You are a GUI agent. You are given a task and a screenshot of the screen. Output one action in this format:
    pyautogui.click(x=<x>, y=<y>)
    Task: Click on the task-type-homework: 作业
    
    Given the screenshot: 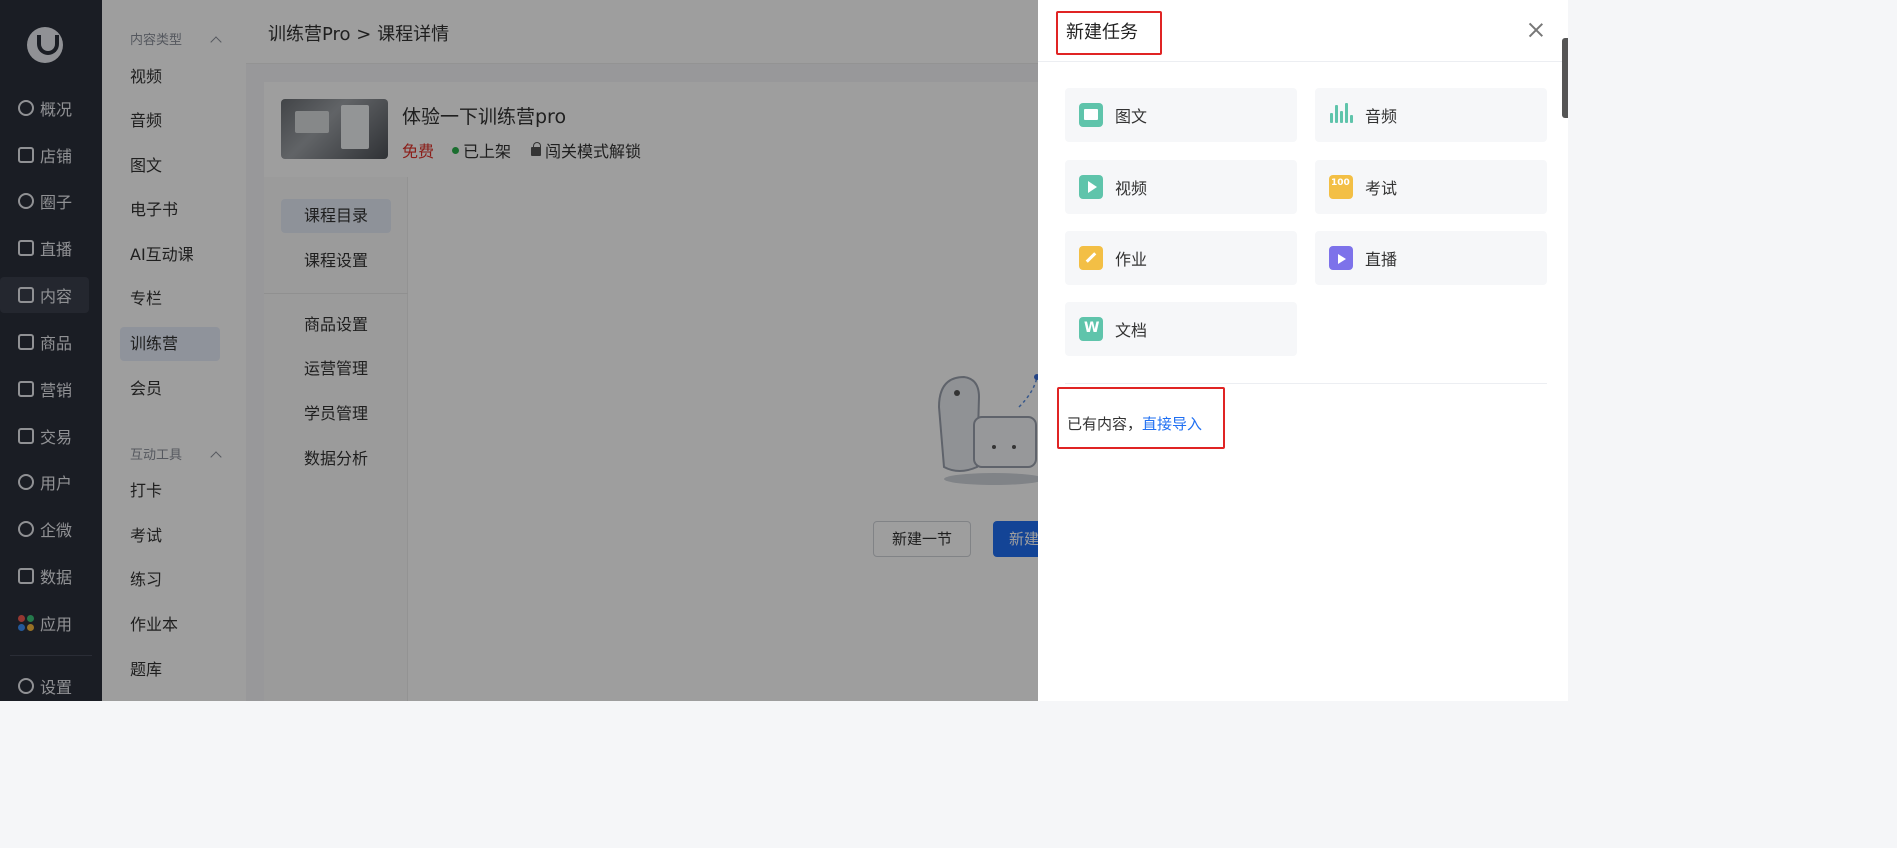 What is the action you would take?
    pyautogui.click(x=1181, y=258)
    